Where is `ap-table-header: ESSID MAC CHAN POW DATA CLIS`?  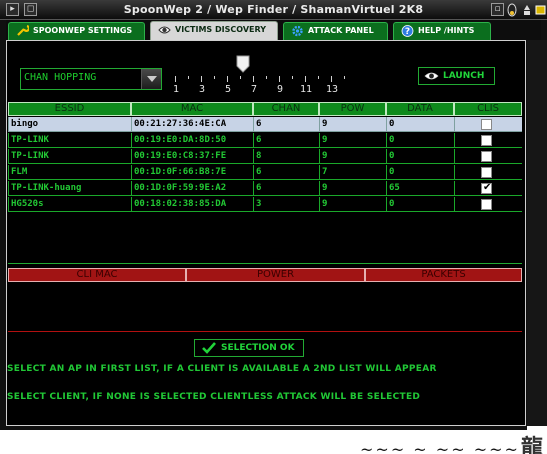
ap-table-header: ESSID MAC CHAN POW DATA CLIS is located at coordinates (265, 109).